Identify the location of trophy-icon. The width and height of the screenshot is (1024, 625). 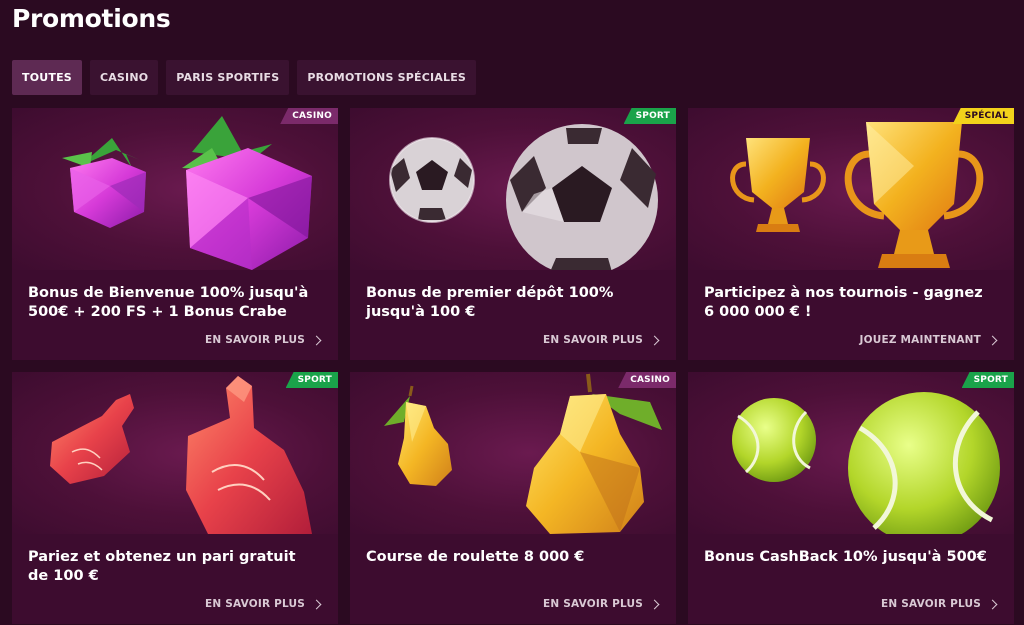
(857, 195).